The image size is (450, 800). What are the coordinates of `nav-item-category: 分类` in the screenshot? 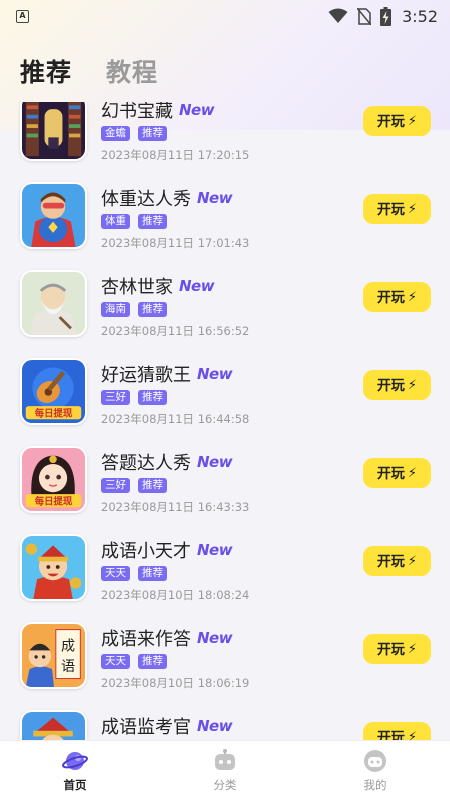 It's located at (225, 770).